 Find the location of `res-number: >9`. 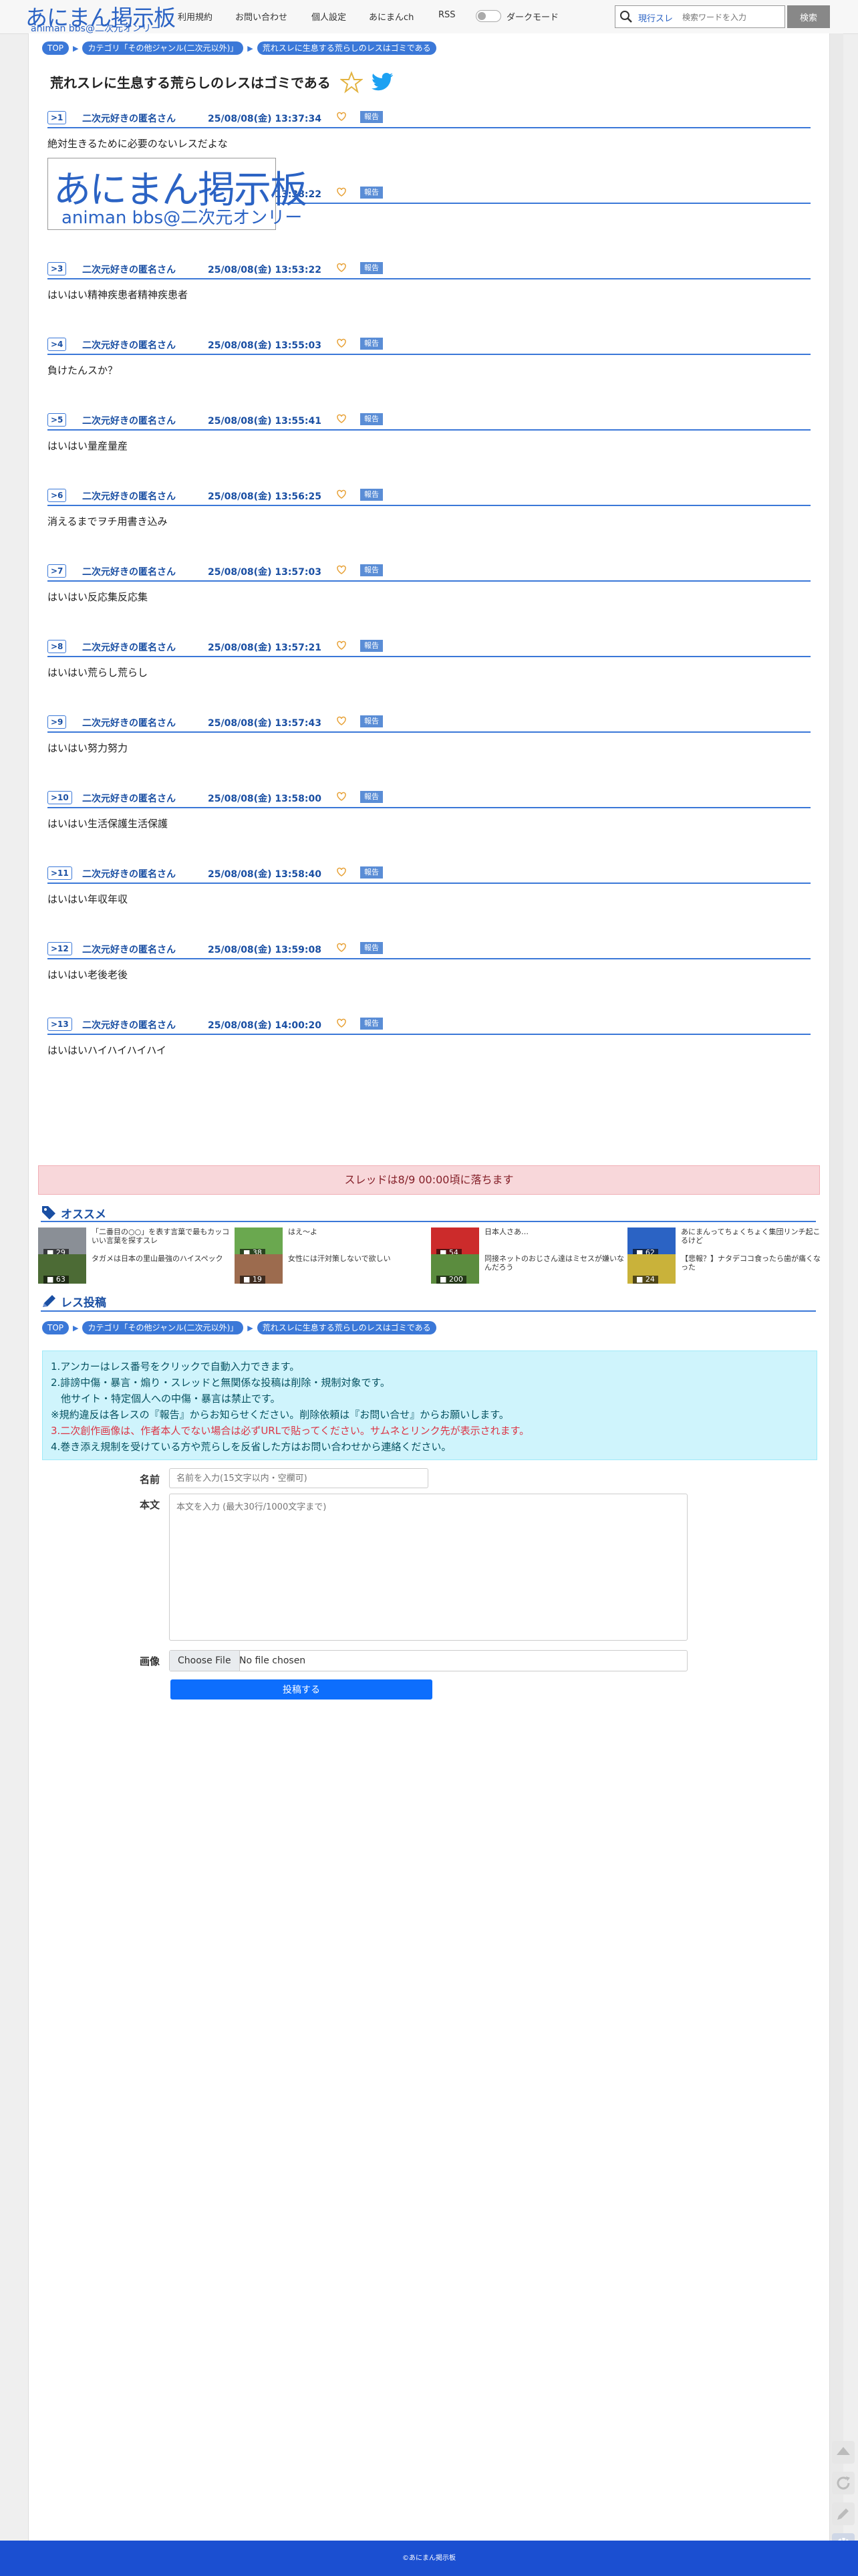

res-number: >9 is located at coordinates (57, 722).